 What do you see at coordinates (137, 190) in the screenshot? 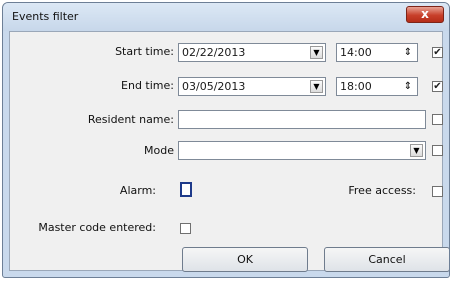
I see `alarm-label: Alarm:` at bounding box center [137, 190].